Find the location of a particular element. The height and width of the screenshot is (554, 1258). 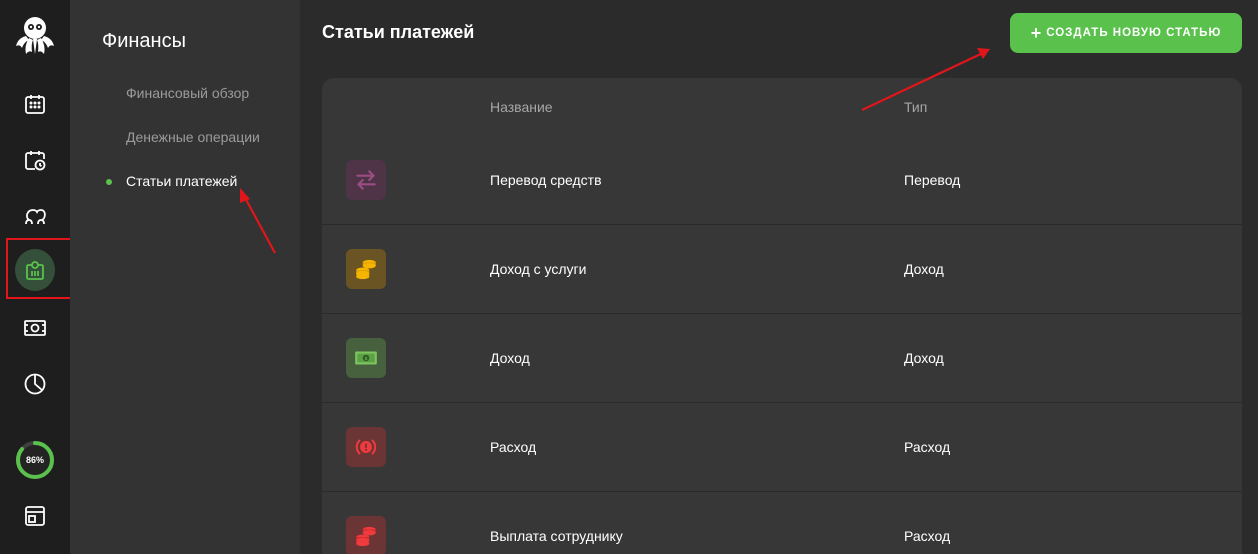

coins-red-icon is located at coordinates (366, 535).